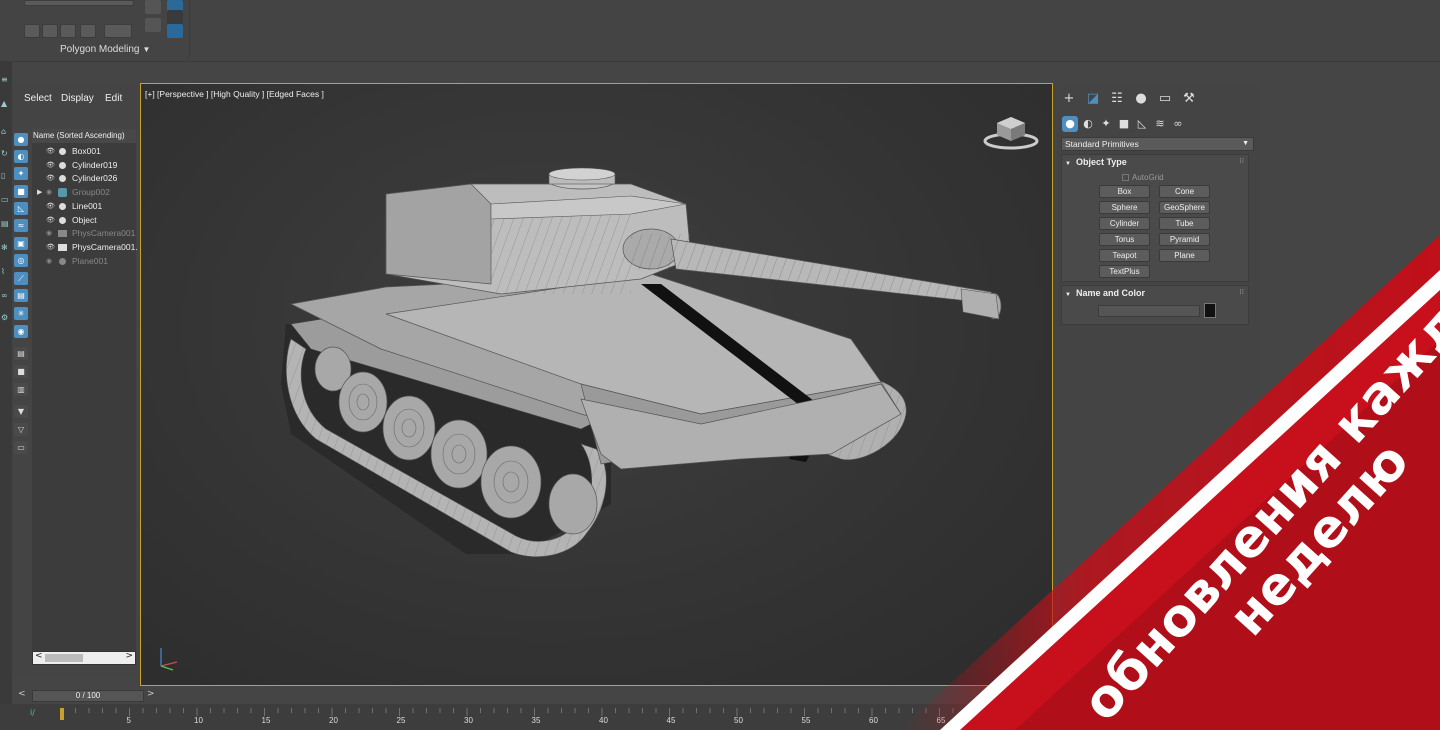 The width and height of the screenshot is (1440, 730). Describe the element at coordinates (21, 139) in the screenshot. I see `filter-geometry-icon: ●` at that location.